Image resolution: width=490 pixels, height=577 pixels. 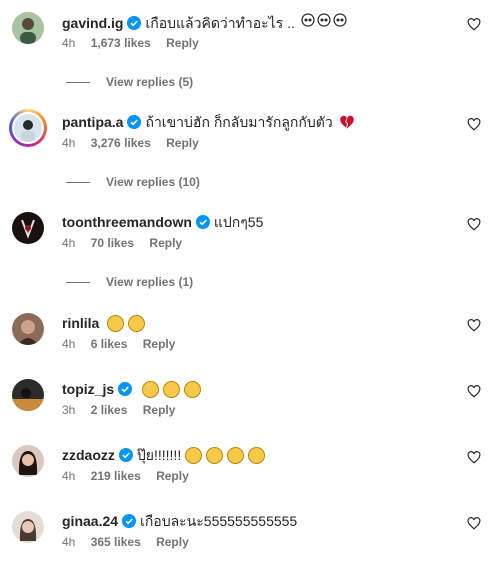 I want to click on likes-count: 70 likes, so click(x=112, y=243).